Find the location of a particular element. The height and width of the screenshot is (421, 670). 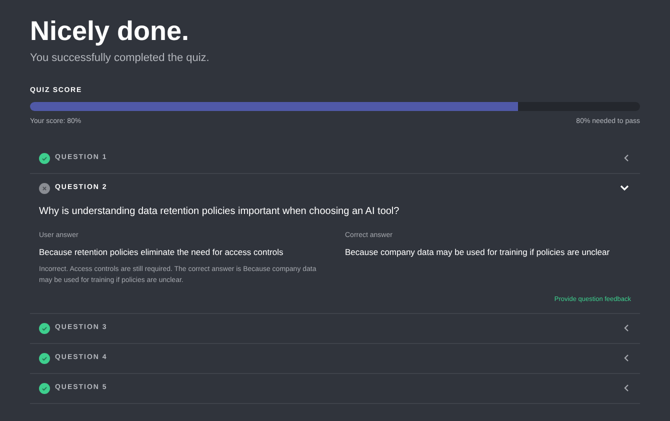

page-title: Nicely done. is located at coordinates (110, 31).